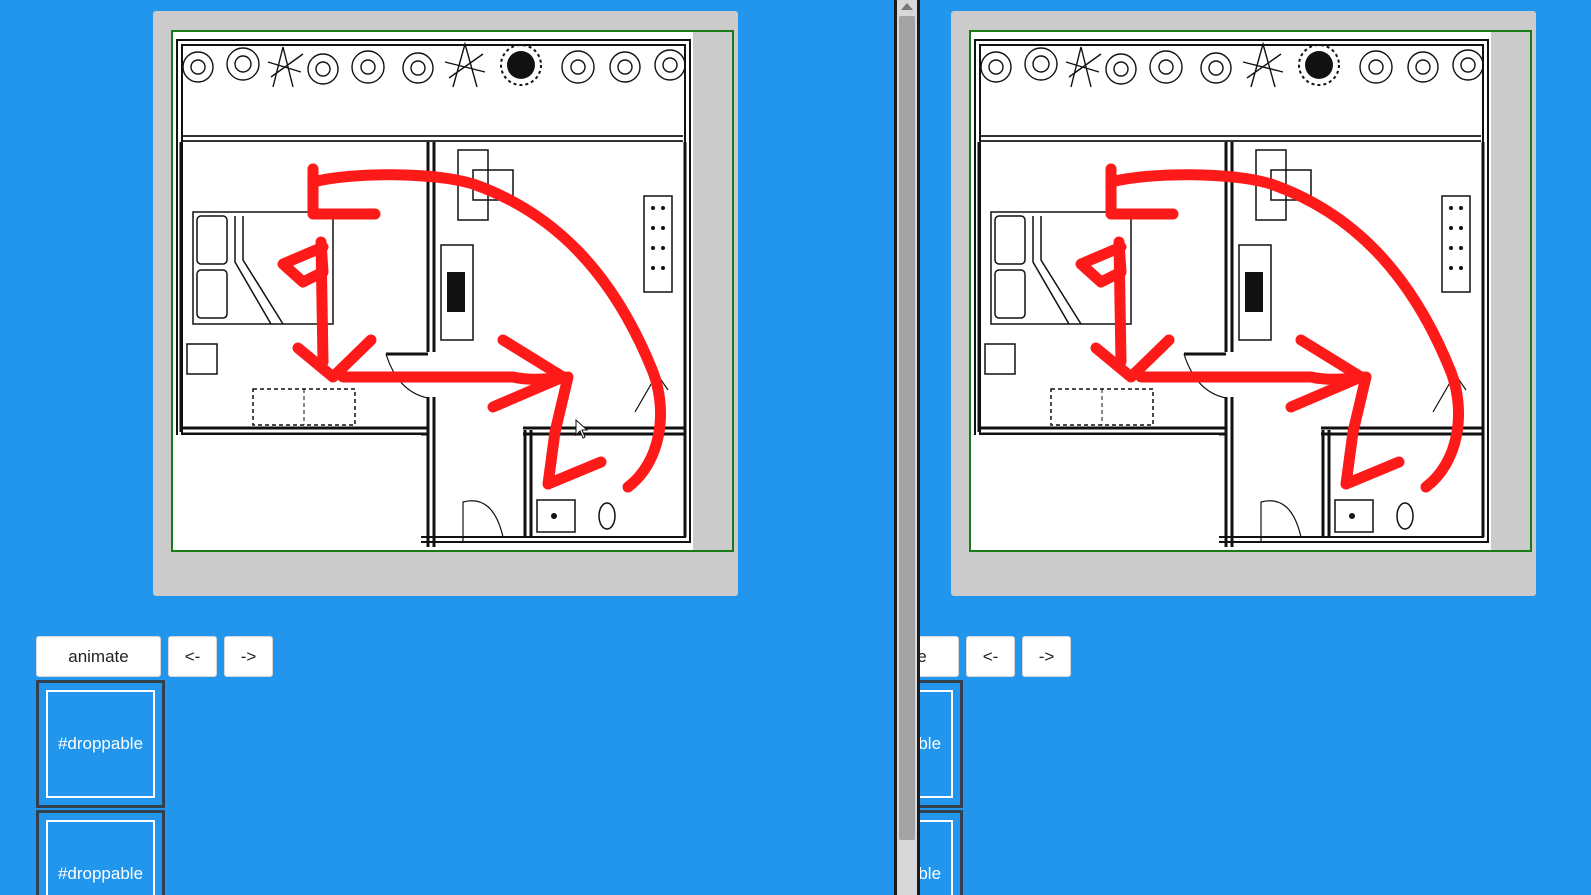 This screenshot has width=1591, height=895. Describe the element at coordinates (907, 6) in the screenshot. I see `scroll-up-arrow-icon` at that location.